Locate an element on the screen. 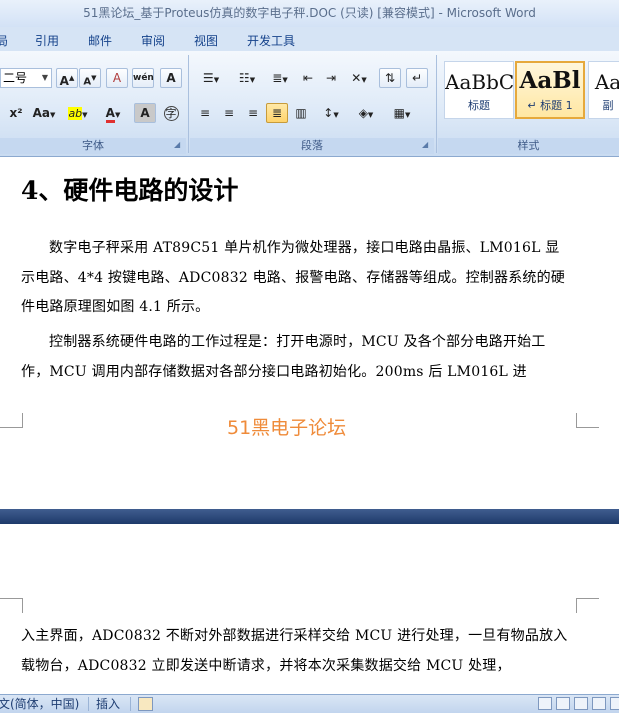 The height and width of the screenshot is (713, 619). justify-button: ≣ is located at coordinates (277, 113).